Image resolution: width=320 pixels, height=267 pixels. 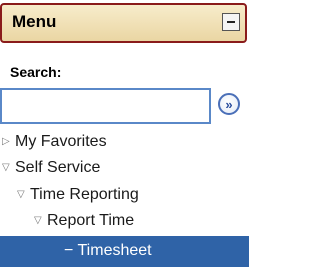 What do you see at coordinates (34, 21) in the screenshot?
I see `menu-title: Menu` at bounding box center [34, 21].